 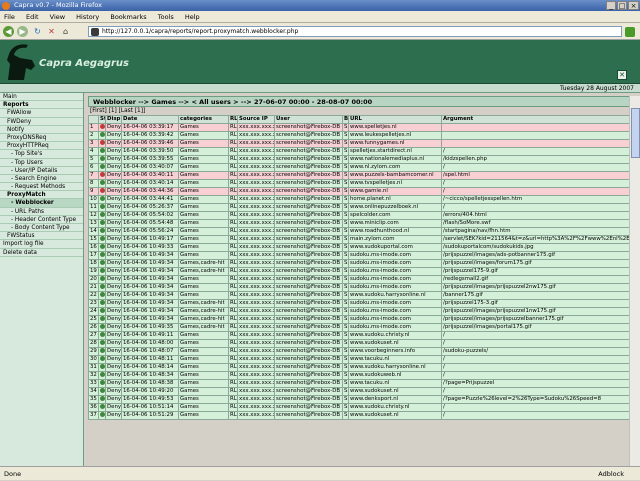 I want to click on sidebar-item: - URL Paths, so click(x=41, y=212).